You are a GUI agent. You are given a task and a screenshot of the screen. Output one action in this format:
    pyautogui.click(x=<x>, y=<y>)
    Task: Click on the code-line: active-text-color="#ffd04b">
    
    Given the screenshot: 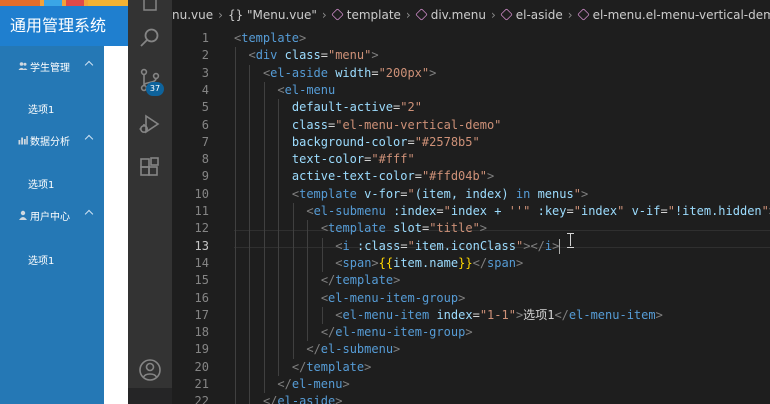 What is the action you would take?
    pyautogui.click(x=364, y=176)
    